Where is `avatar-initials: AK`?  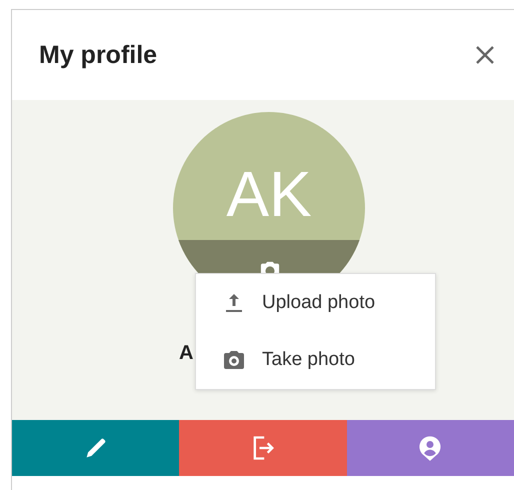 avatar-initials: AK is located at coordinates (269, 194).